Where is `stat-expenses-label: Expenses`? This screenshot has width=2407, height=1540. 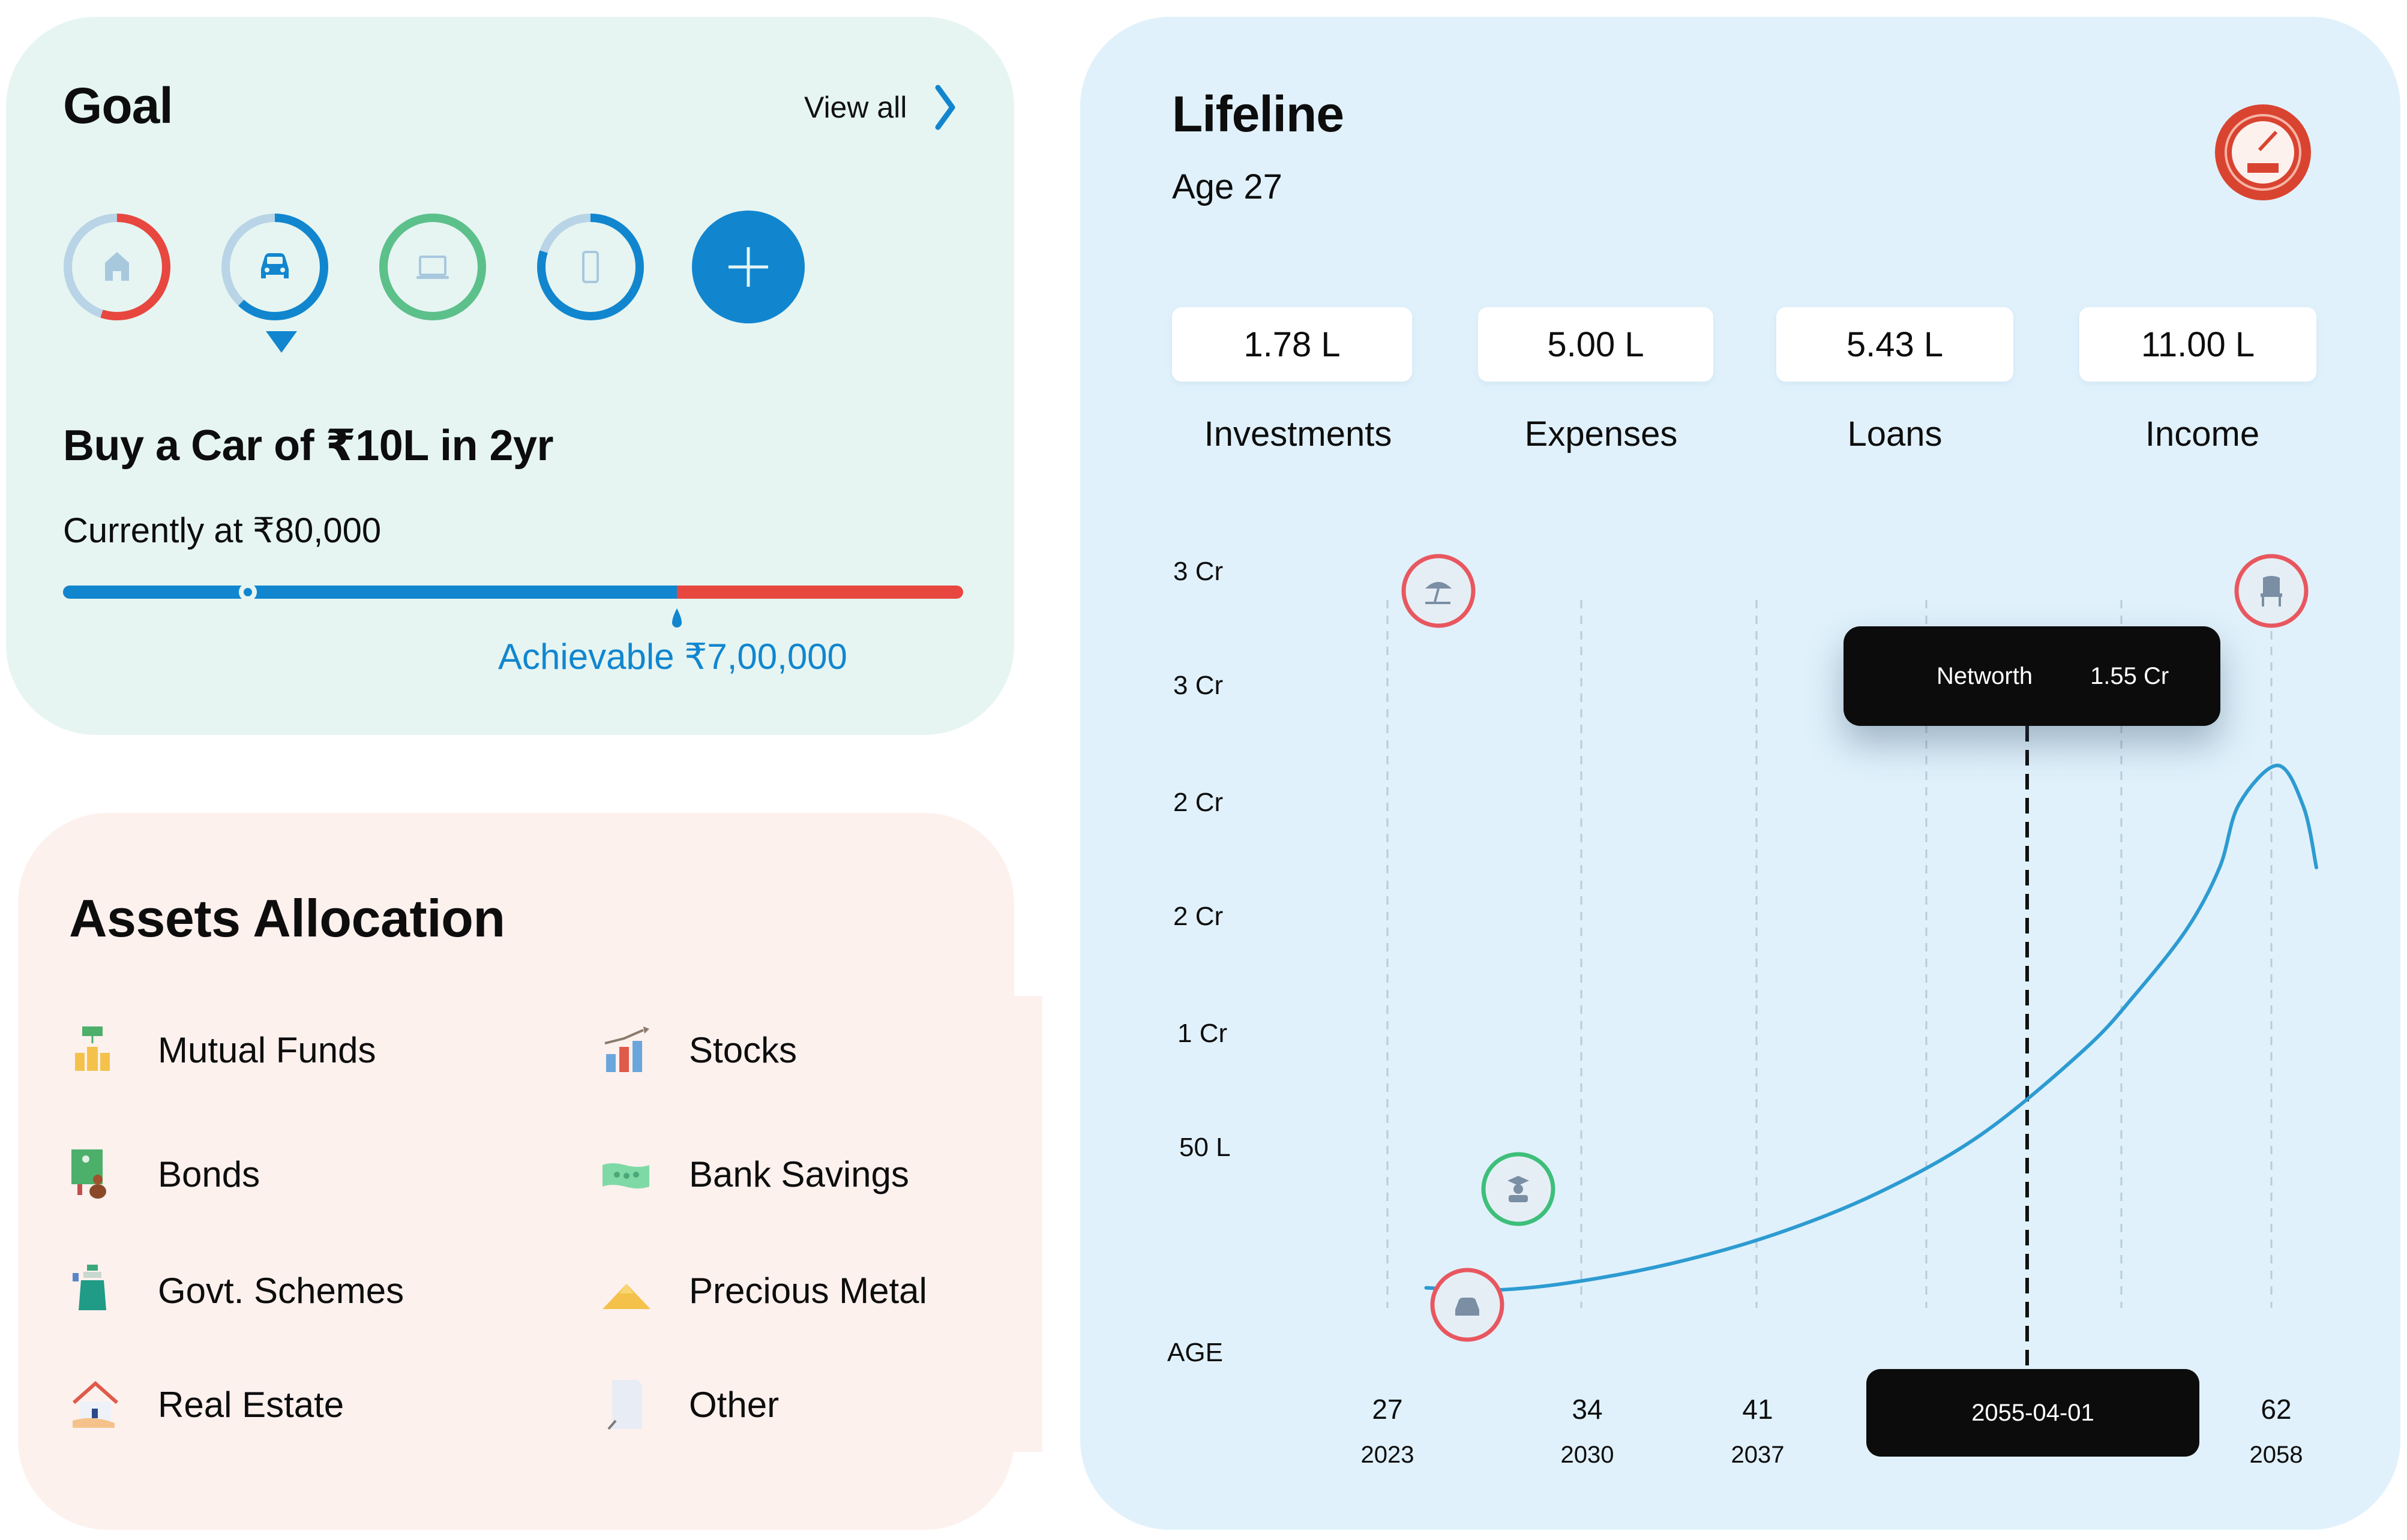 stat-expenses-label: Expenses is located at coordinates (1601, 434).